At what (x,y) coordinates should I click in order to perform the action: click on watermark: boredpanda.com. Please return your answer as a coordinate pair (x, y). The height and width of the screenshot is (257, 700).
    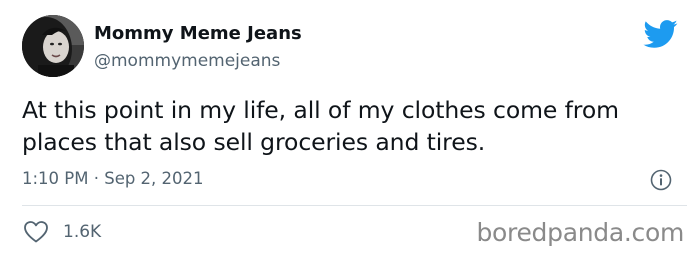
    Looking at the image, I should click on (580, 232).